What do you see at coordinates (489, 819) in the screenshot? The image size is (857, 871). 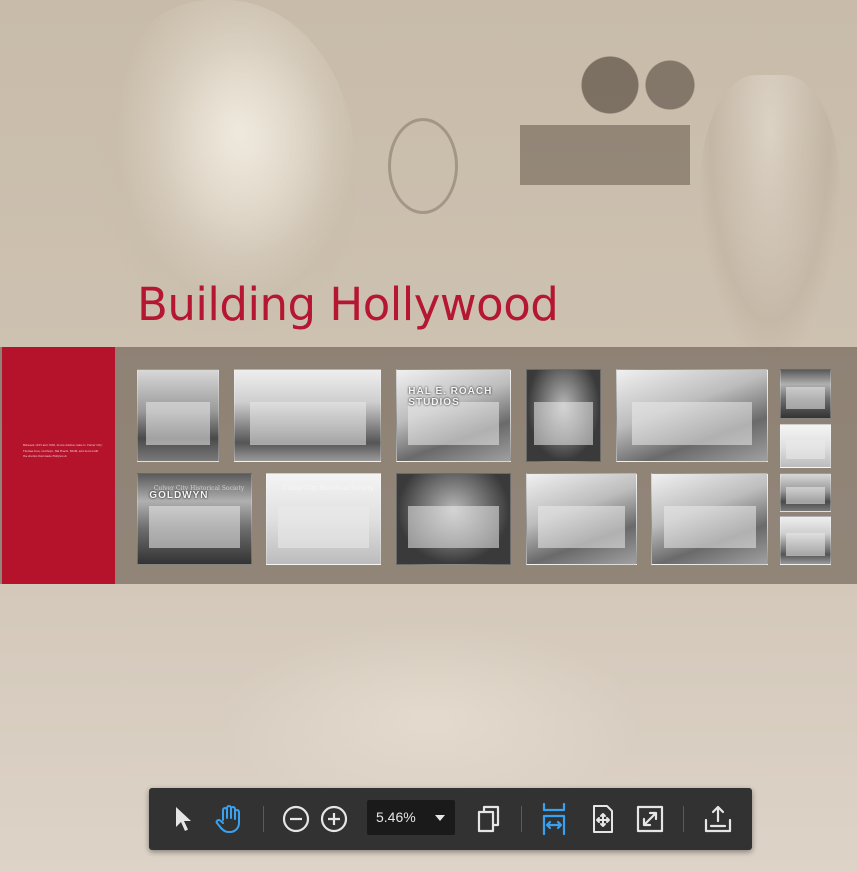 I see `page-display-icon` at bounding box center [489, 819].